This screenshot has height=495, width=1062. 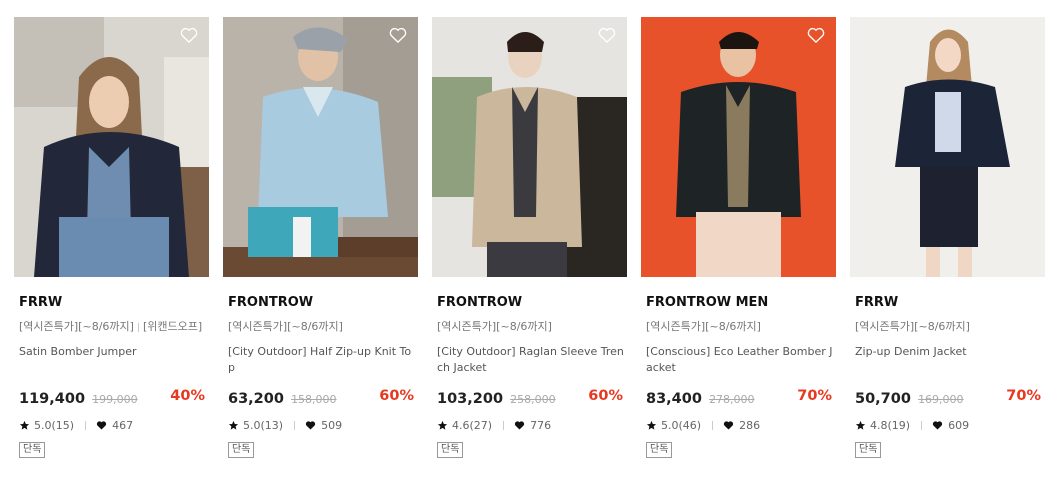 I want to click on rating-value: 4.6(27), so click(x=472, y=425).